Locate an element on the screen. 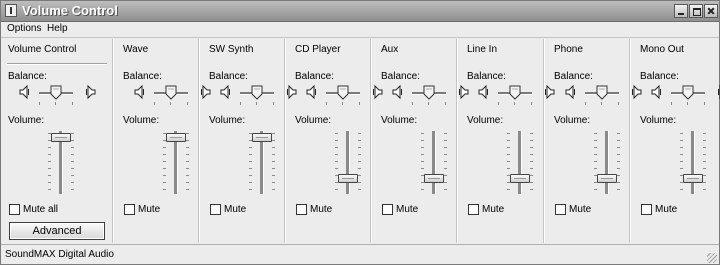  volume-slider-thumb-cd-player is located at coordinates (348, 178).